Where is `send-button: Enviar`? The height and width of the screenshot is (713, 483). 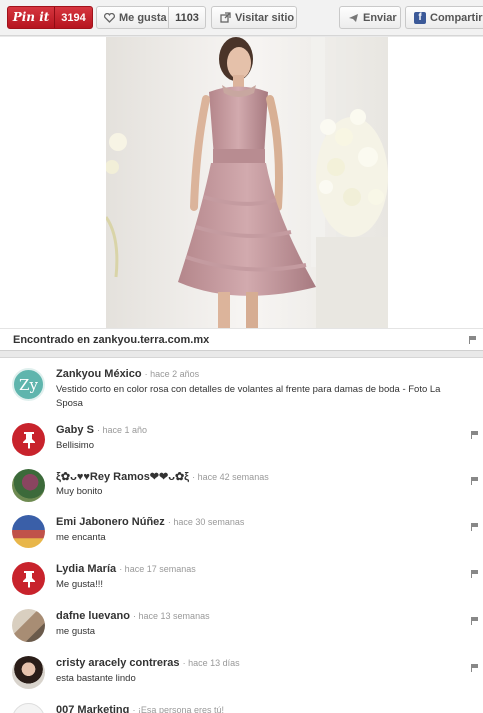 send-button: Enviar is located at coordinates (370, 17).